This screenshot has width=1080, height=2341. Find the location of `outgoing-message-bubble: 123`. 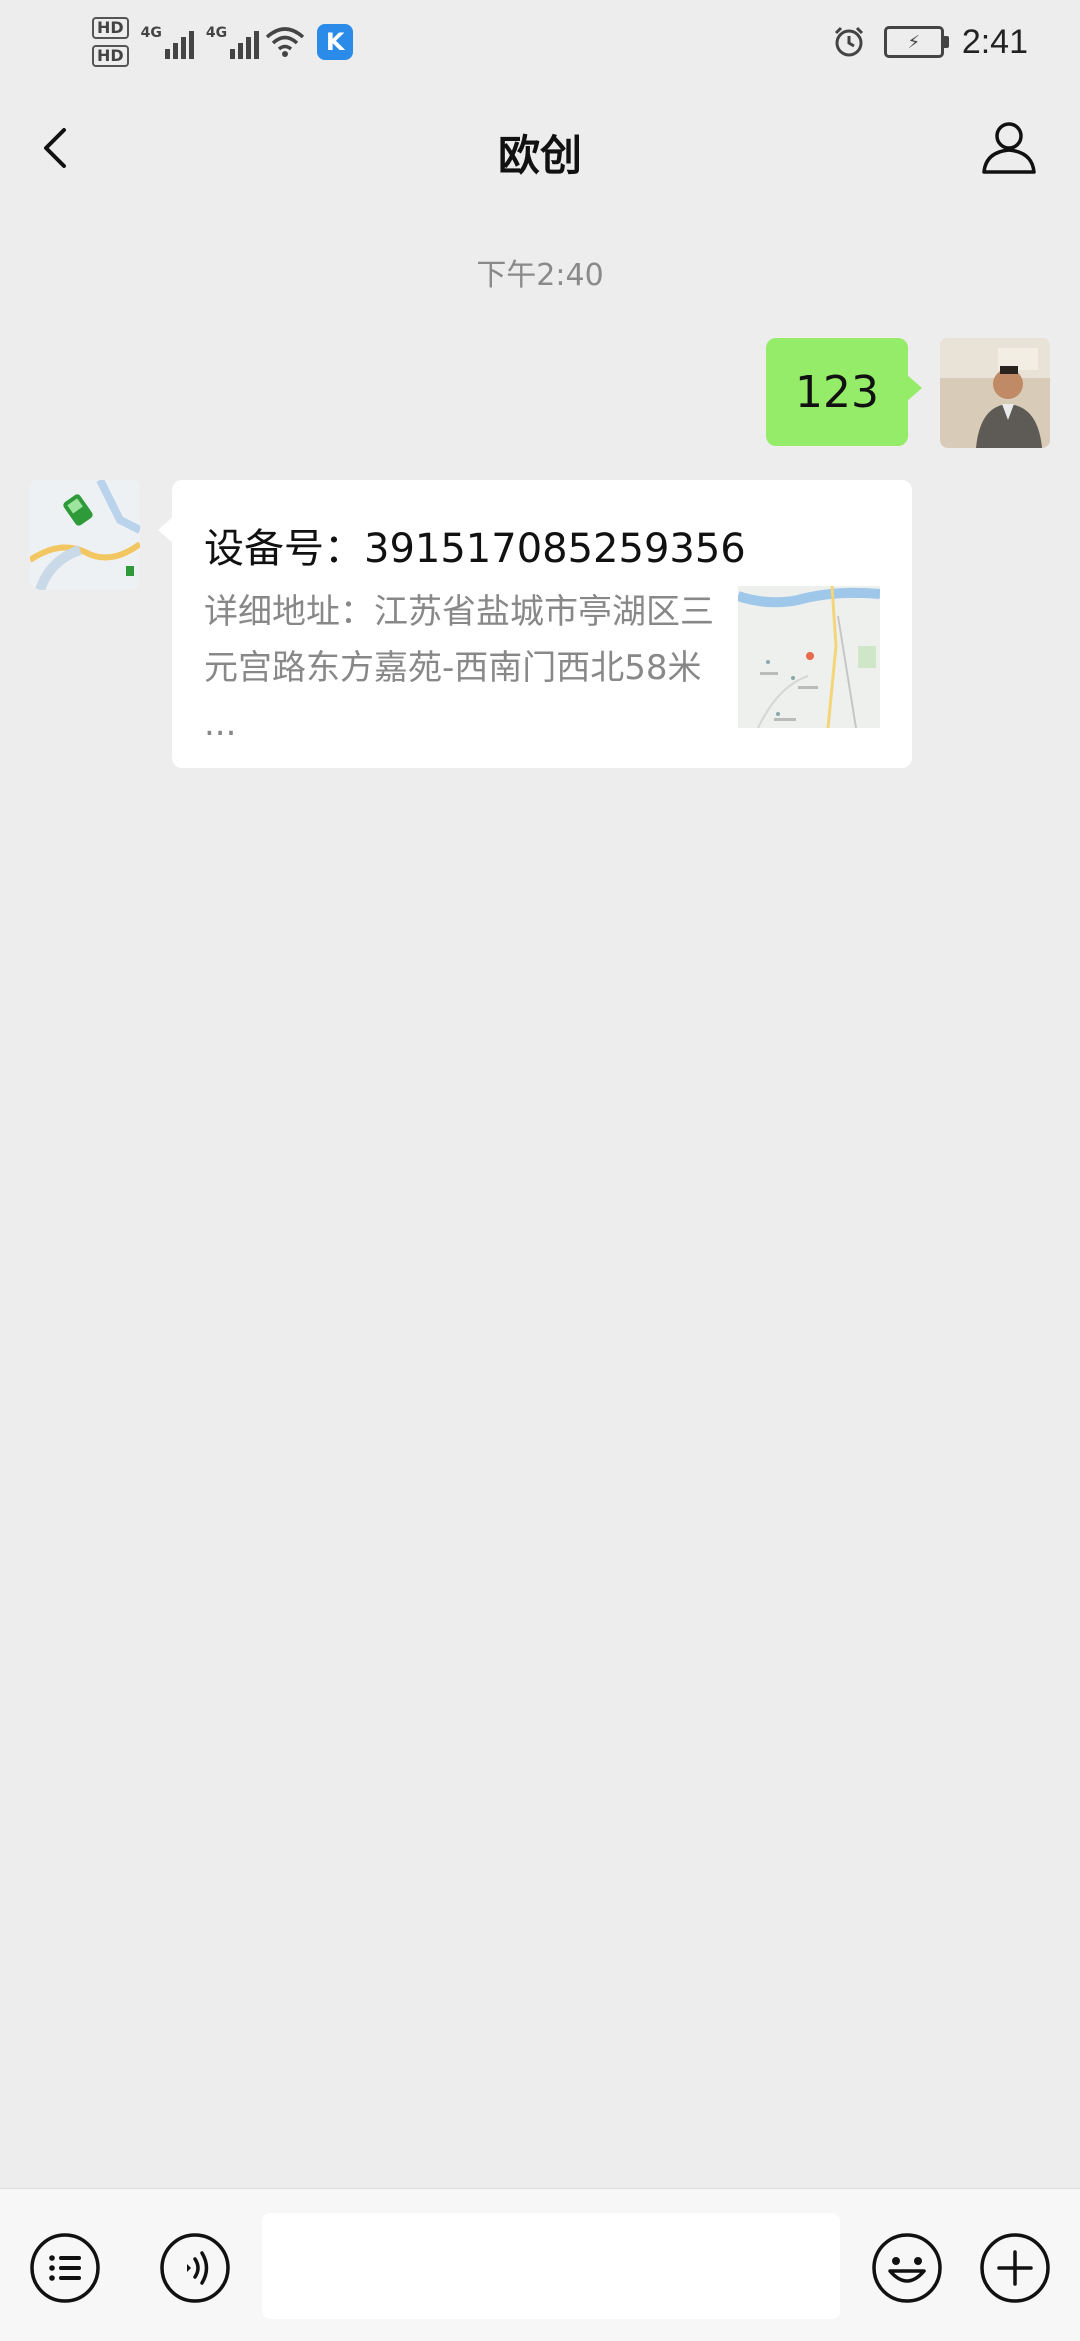

outgoing-message-bubble: 123 is located at coordinates (844, 392).